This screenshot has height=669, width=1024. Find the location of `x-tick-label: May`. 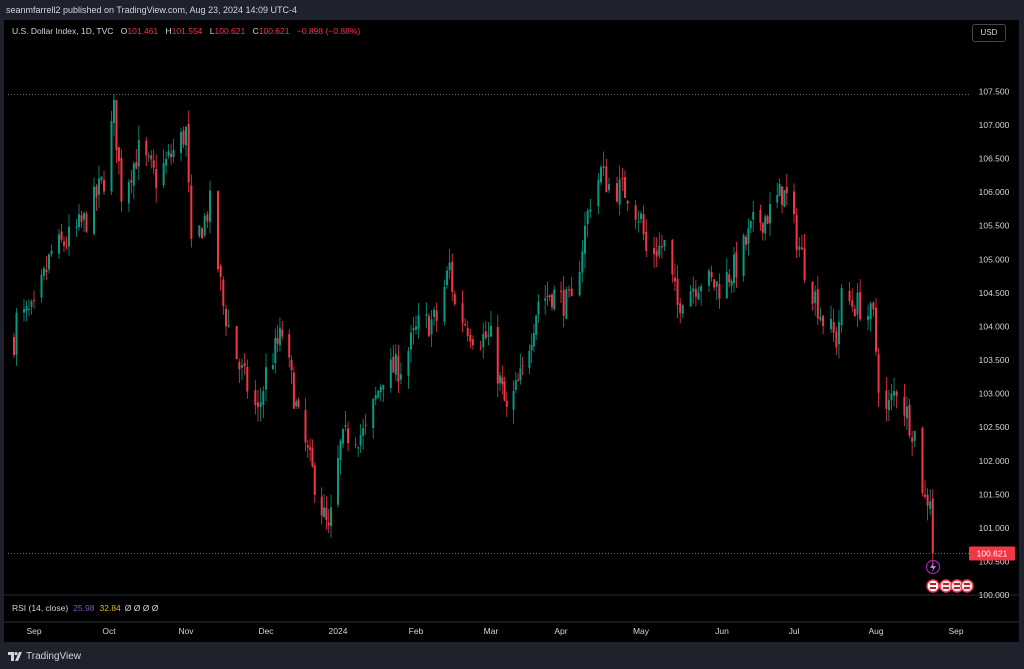

x-tick-label: May is located at coordinates (641, 631).